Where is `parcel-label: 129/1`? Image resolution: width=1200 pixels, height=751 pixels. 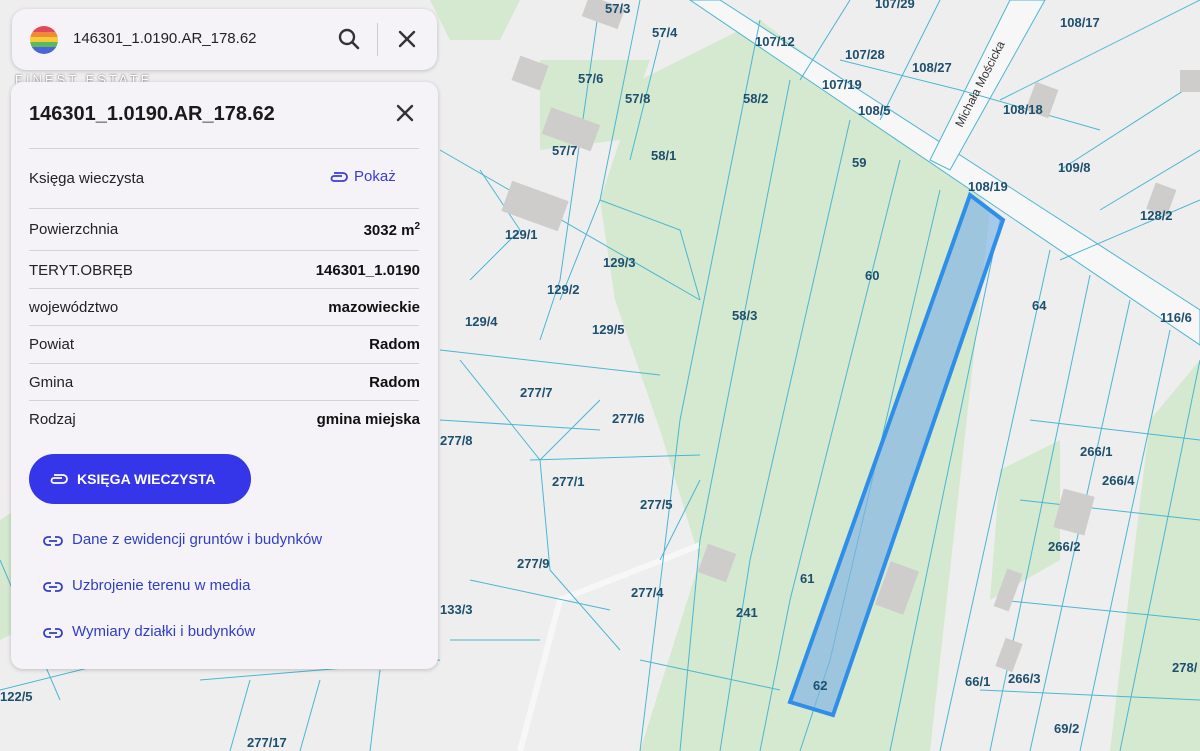 parcel-label: 129/1 is located at coordinates (521, 234).